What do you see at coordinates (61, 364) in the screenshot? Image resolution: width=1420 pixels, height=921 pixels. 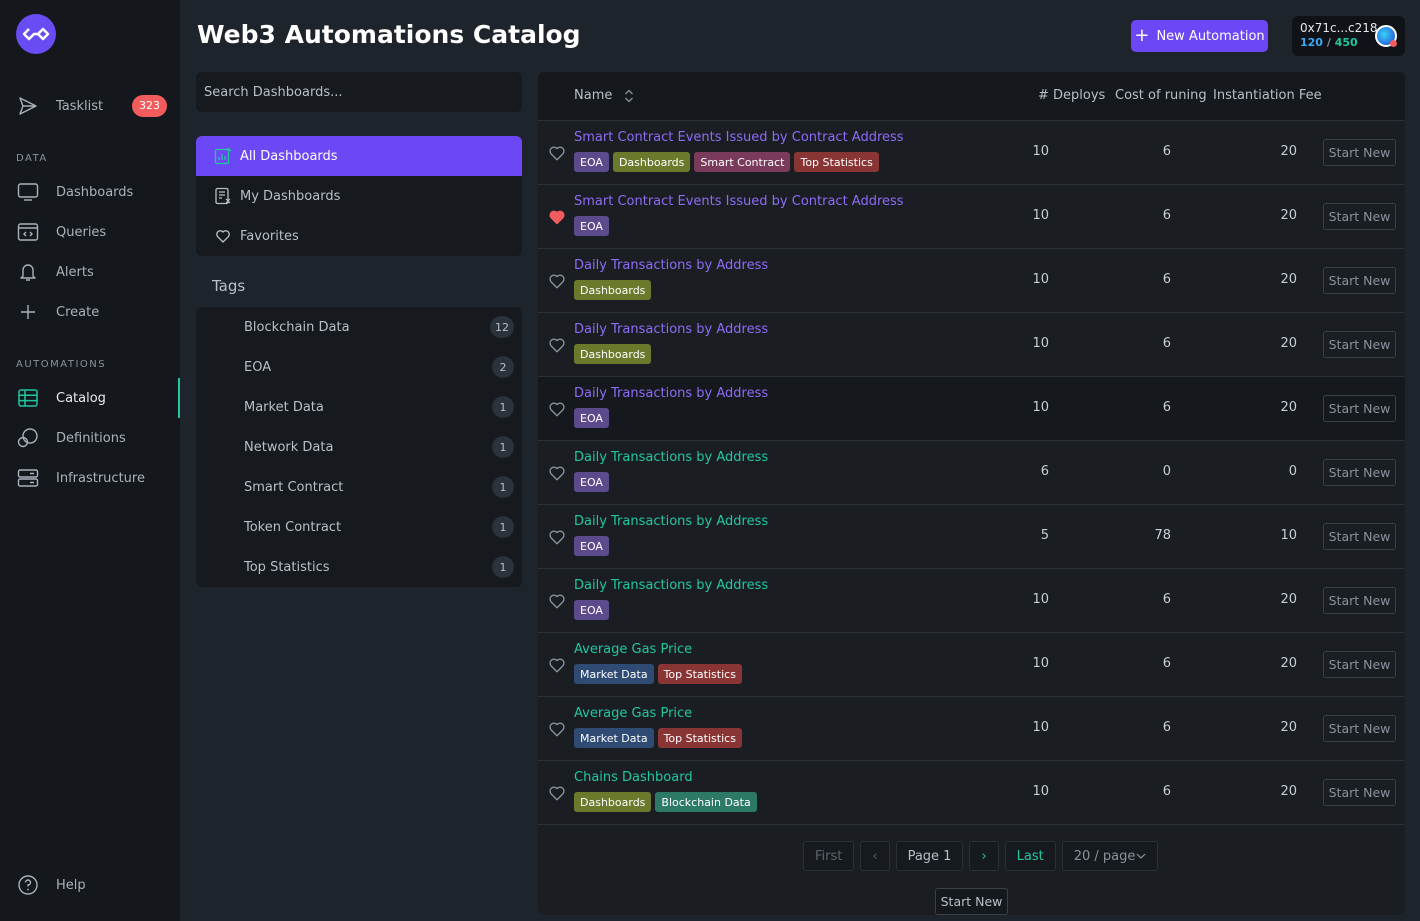 I see `automations-section-label: AUTOMATIONS` at bounding box center [61, 364].